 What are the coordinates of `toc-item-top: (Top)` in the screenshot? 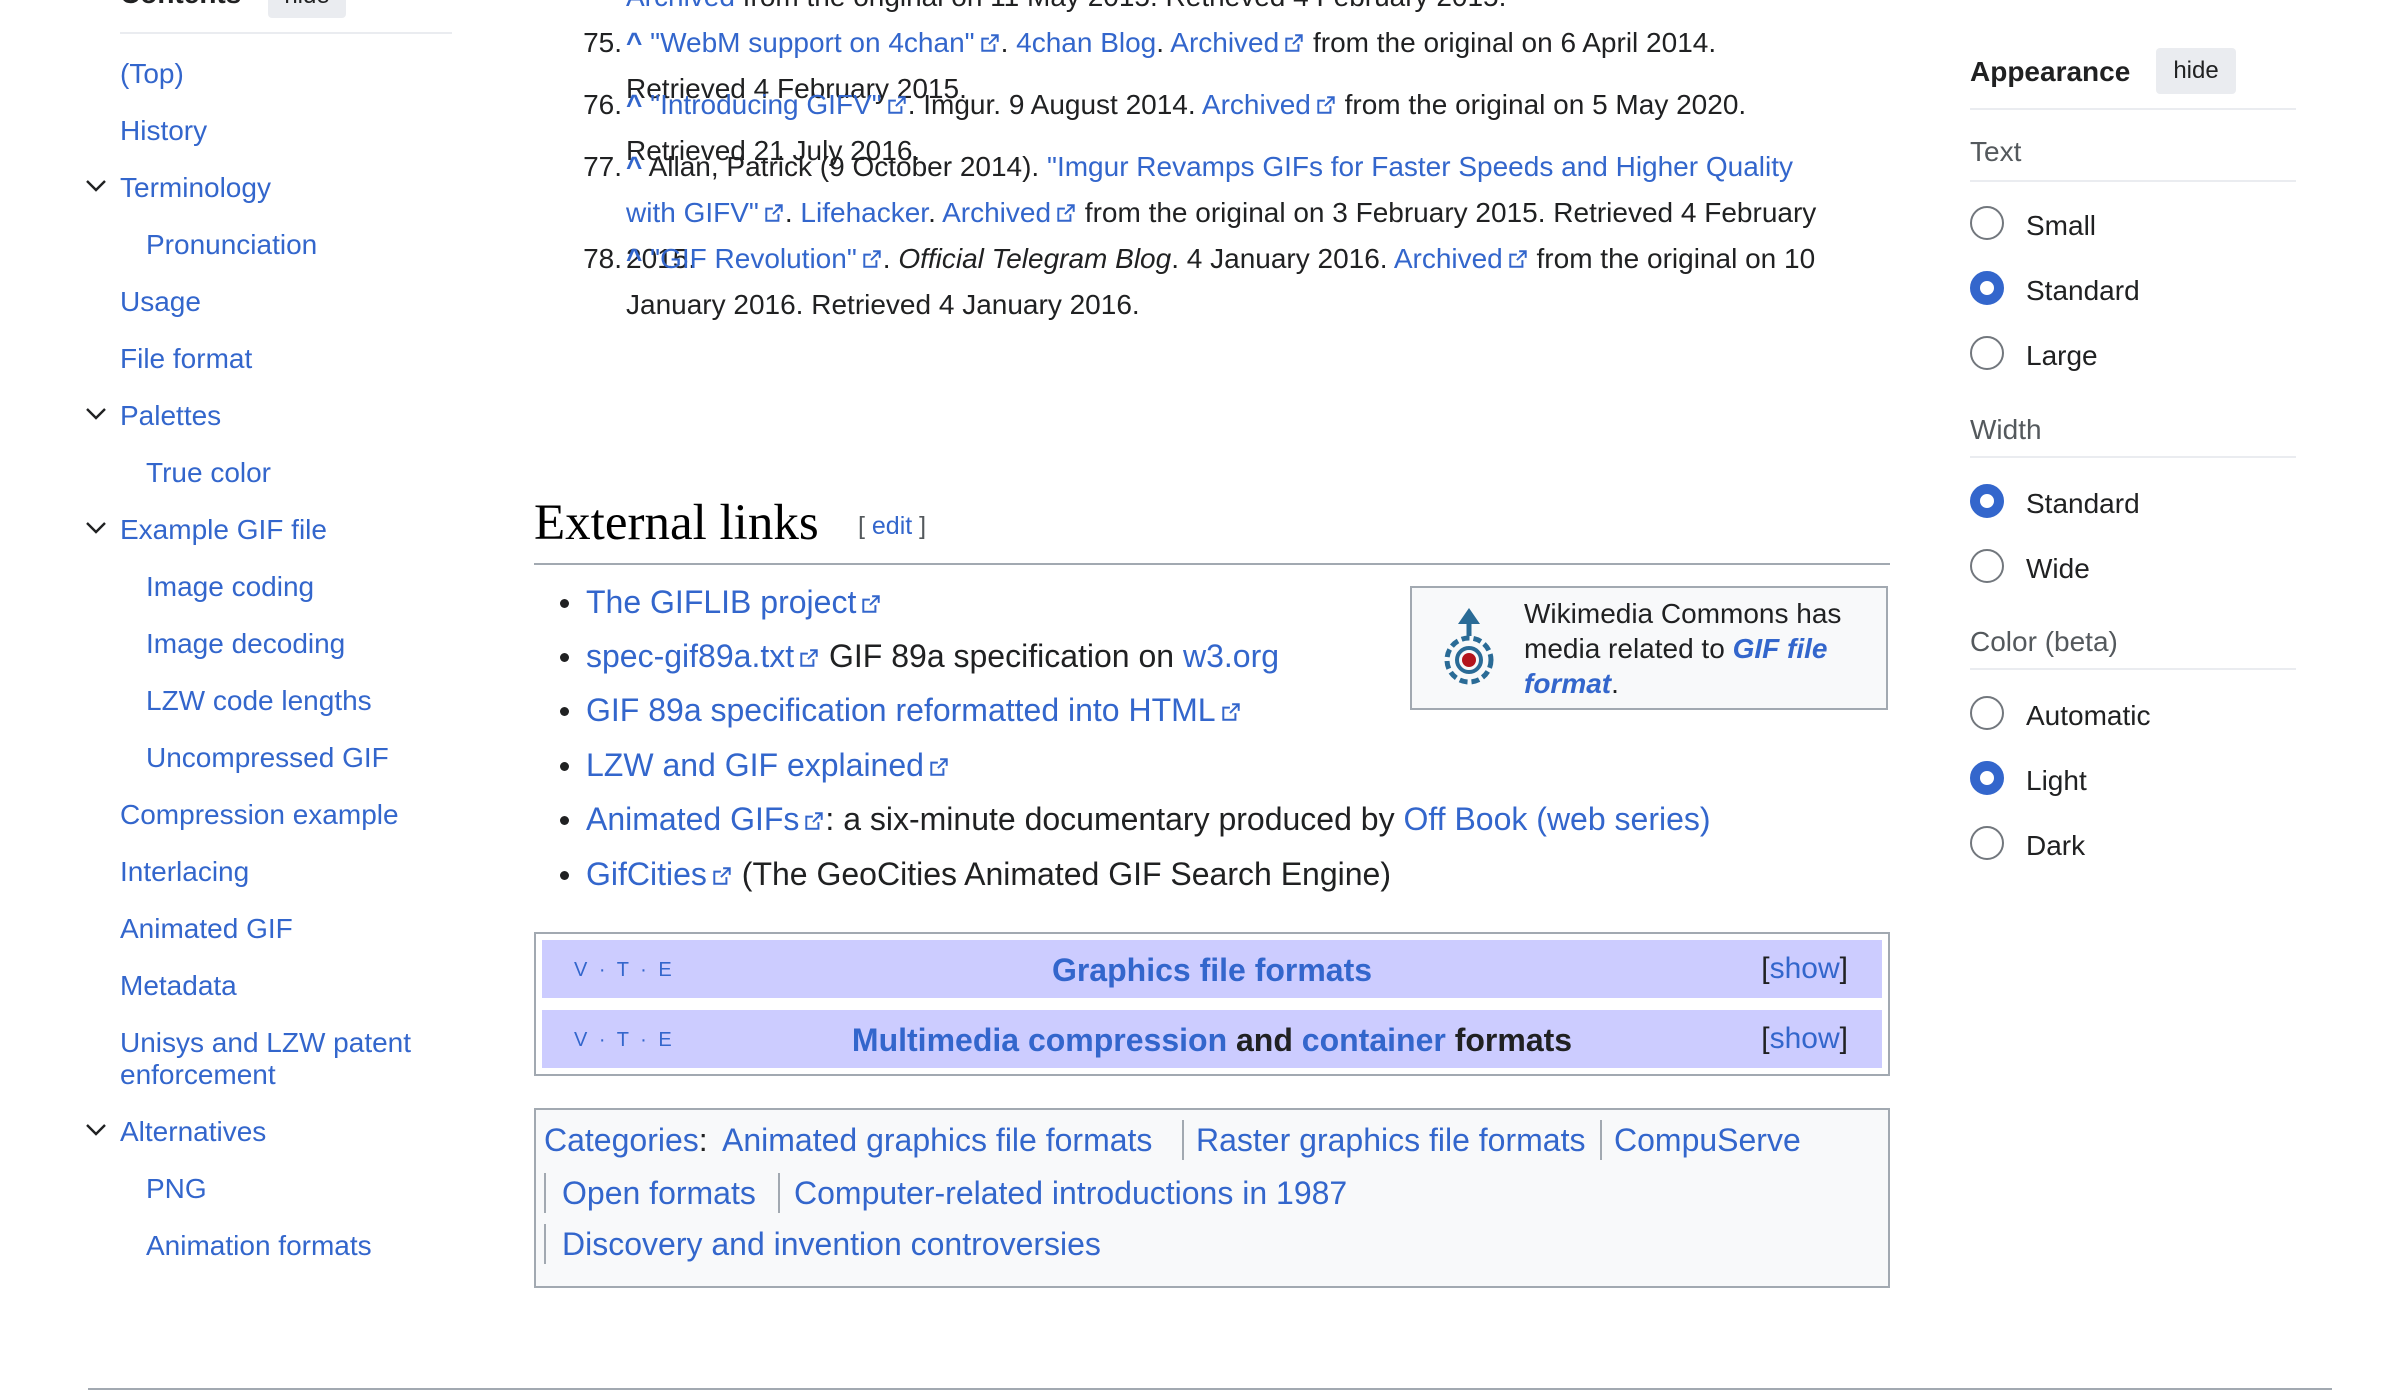 It's located at (152, 74).